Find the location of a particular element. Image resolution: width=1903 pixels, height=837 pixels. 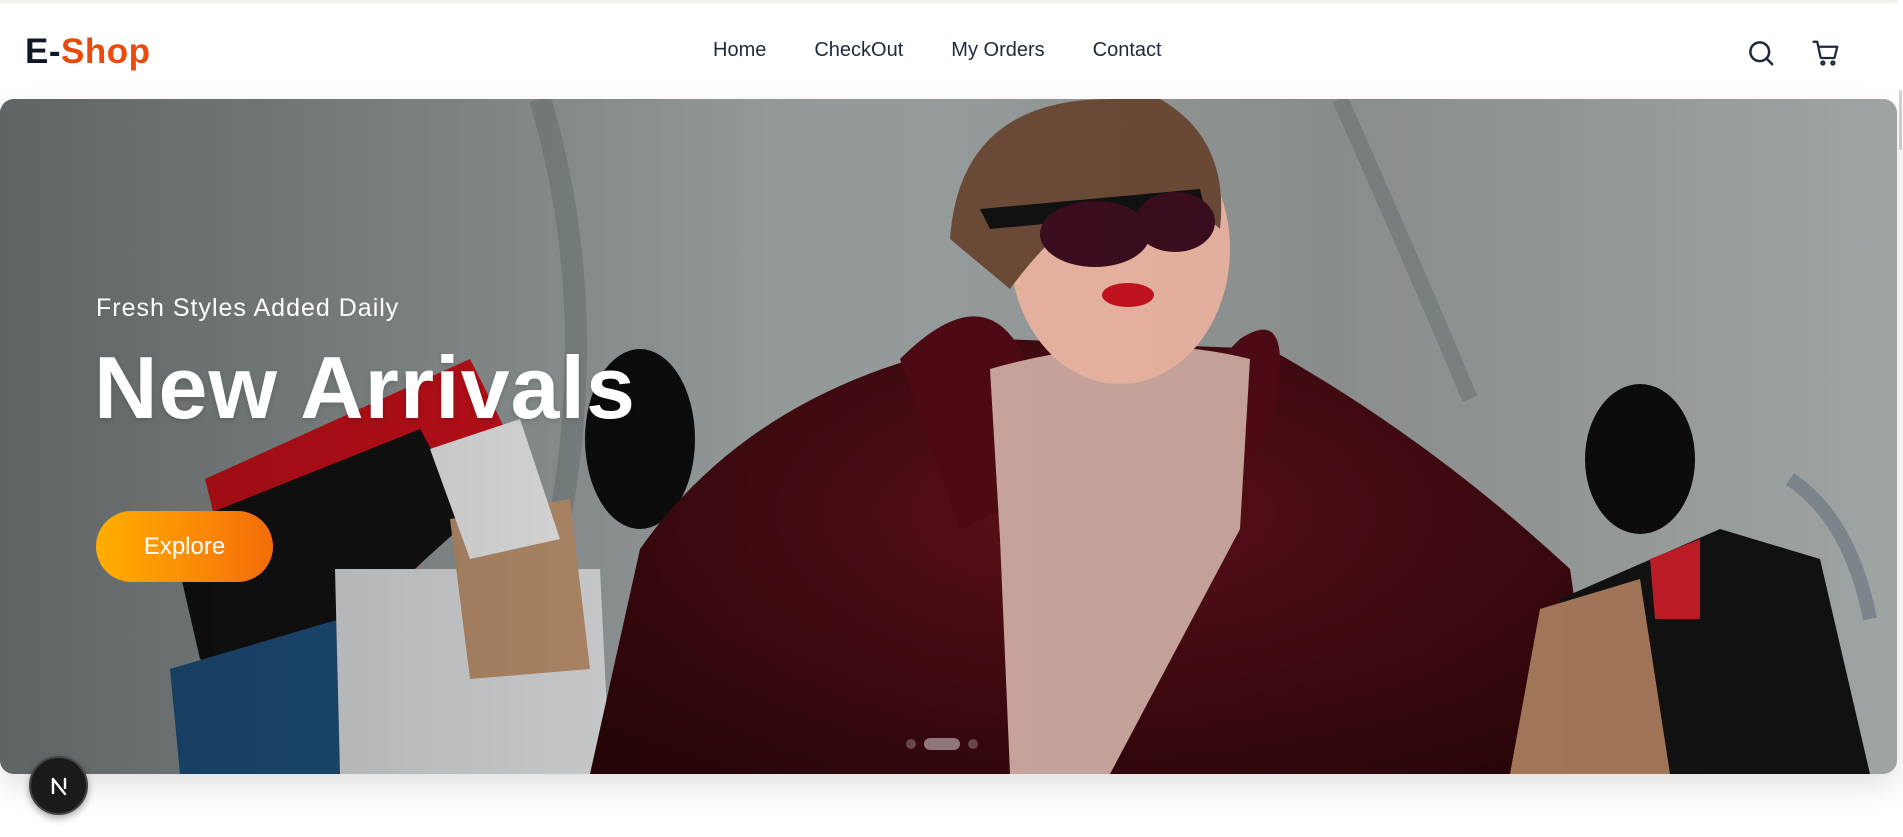

nav-checkout-link: CheckOut is located at coordinates (858, 50).